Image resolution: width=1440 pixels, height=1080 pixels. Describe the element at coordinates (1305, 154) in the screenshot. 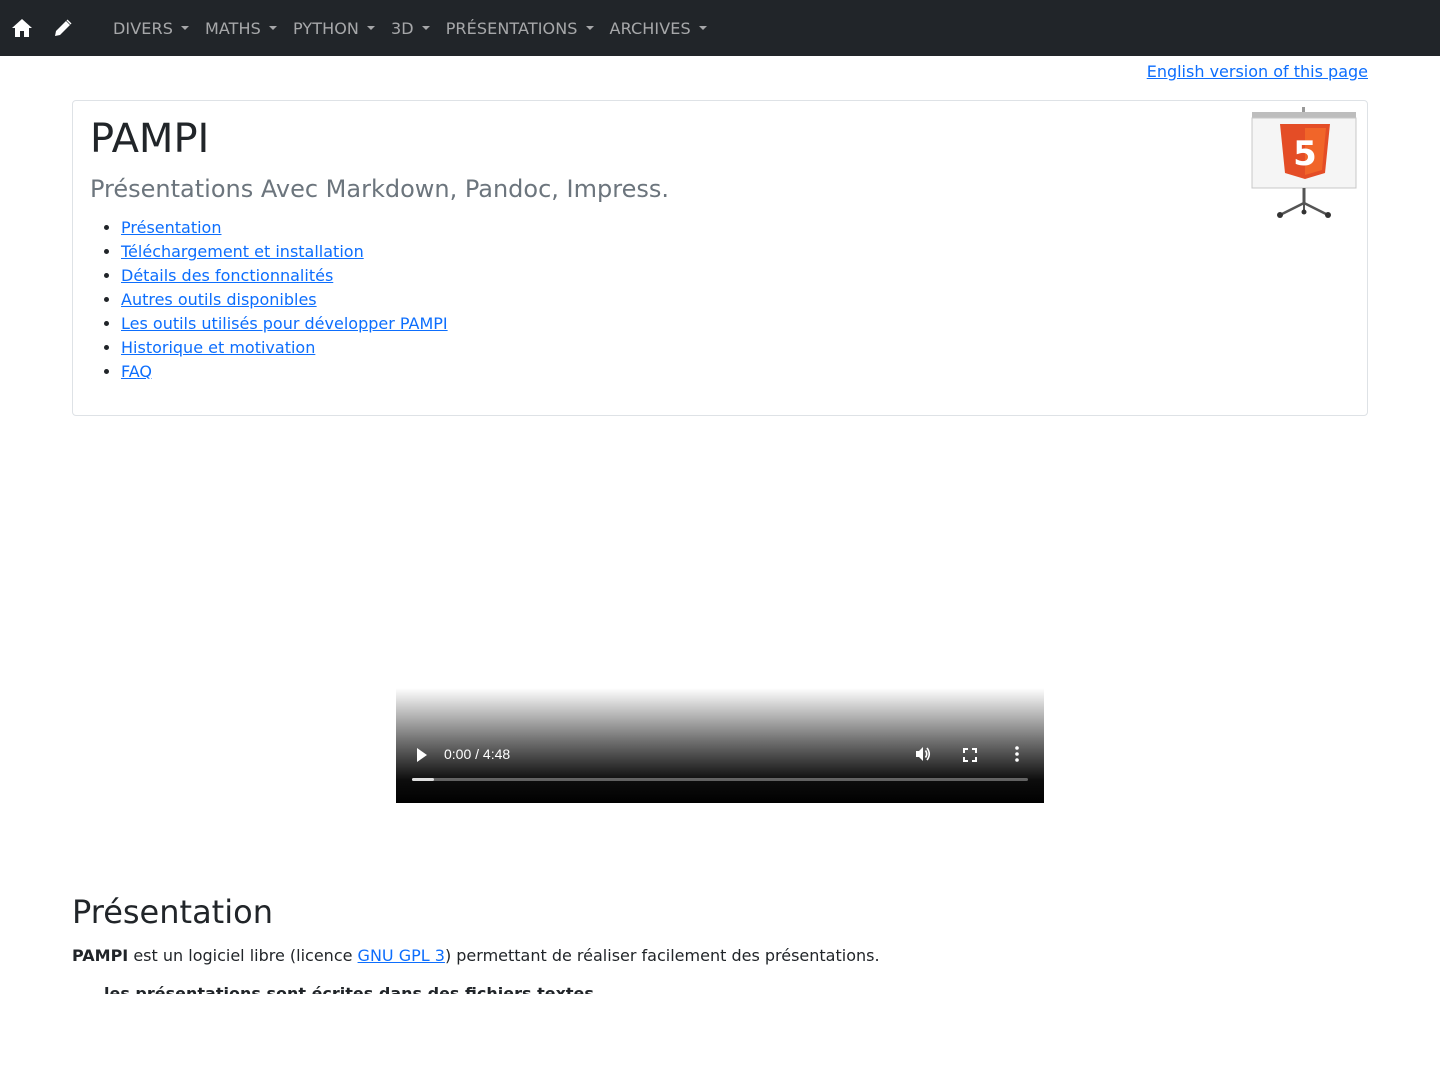

I see `html5-logo-text: 5` at that location.